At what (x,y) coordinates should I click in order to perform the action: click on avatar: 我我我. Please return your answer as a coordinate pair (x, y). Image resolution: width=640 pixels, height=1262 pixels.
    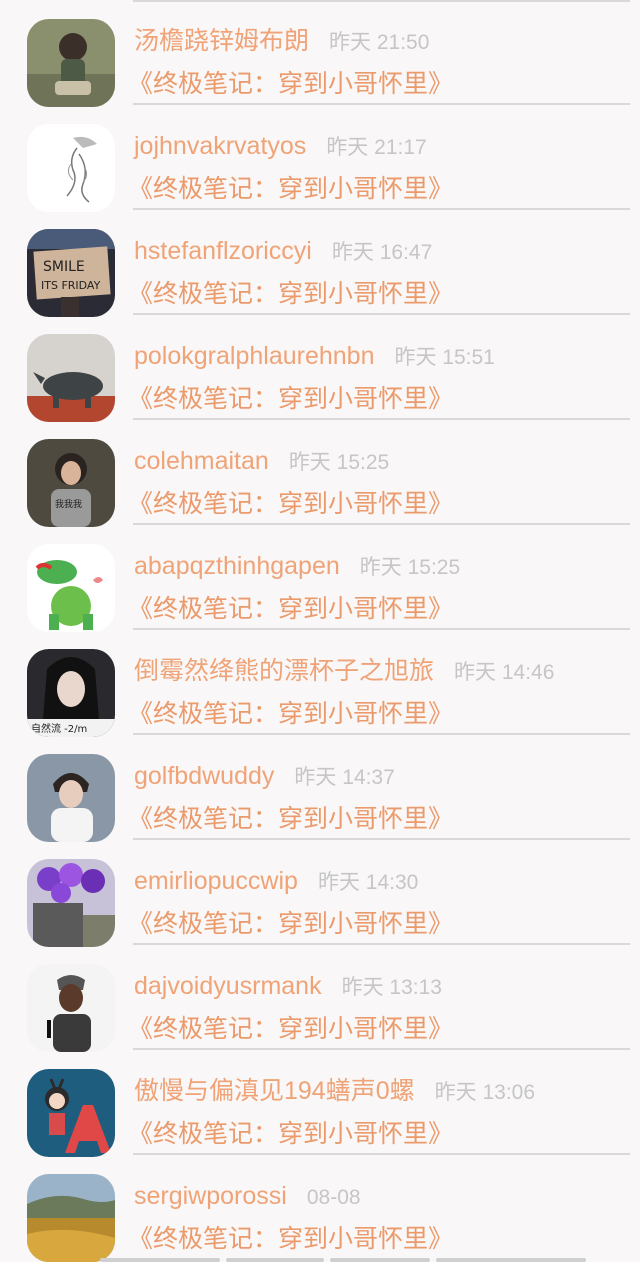
    Looking at the image, I should click on (71, 483).